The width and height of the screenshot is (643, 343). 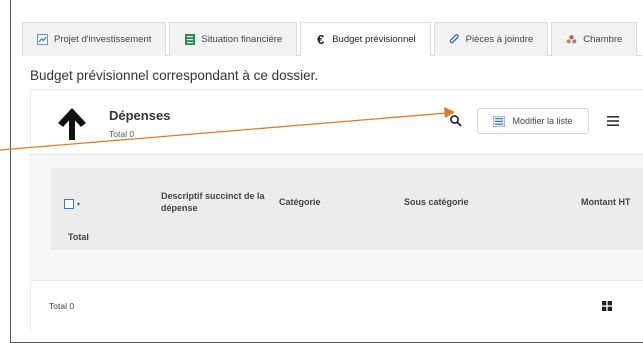 I want to click on table-total-label: Total, so click(x=78, y=237).